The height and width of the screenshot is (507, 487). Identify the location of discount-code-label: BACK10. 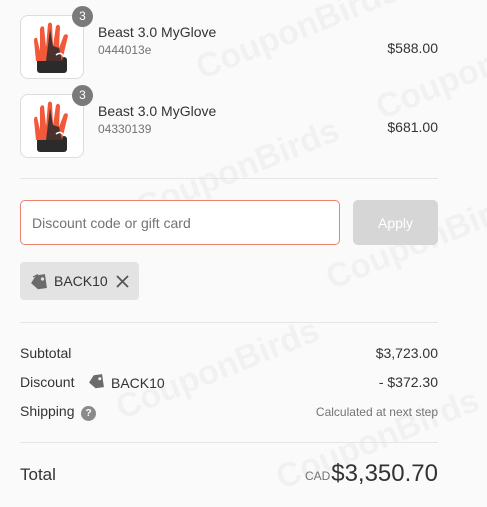
(138, 383).